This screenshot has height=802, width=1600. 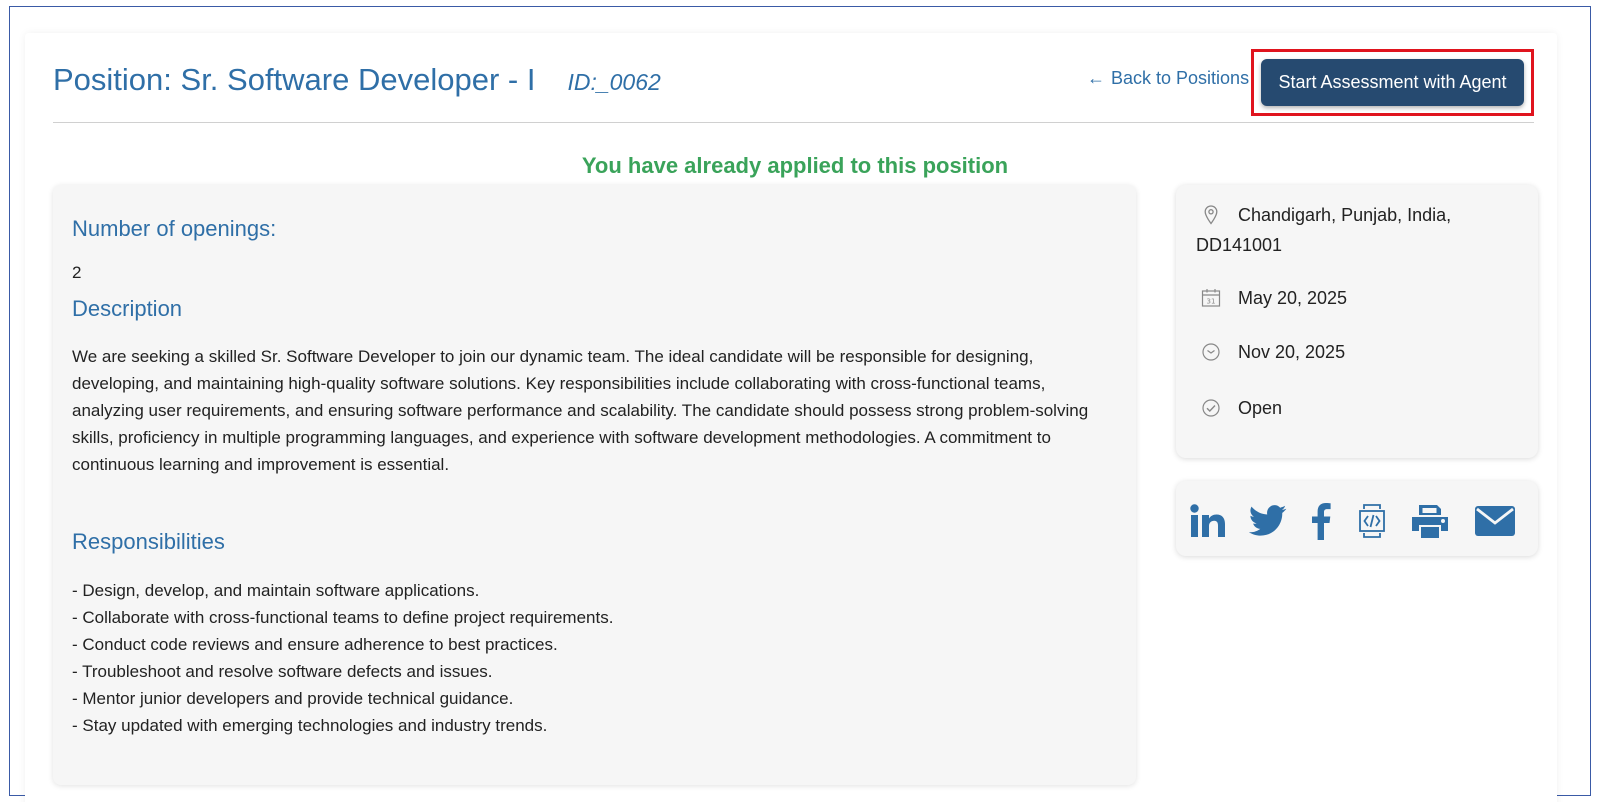 What do you see at coordinates (1211, 408) in the screenshot?
I see `check-circle-icon` at bounding box center [1211, 408].